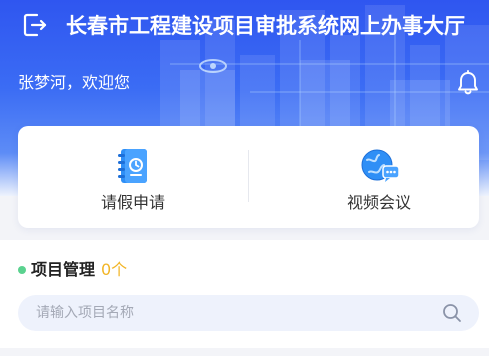 This screenshot has width=489, height=356. What do you see at coordinates (22, 270) in the screenshot?
I see `section-marker-dot` at bounding box center [22, 270].